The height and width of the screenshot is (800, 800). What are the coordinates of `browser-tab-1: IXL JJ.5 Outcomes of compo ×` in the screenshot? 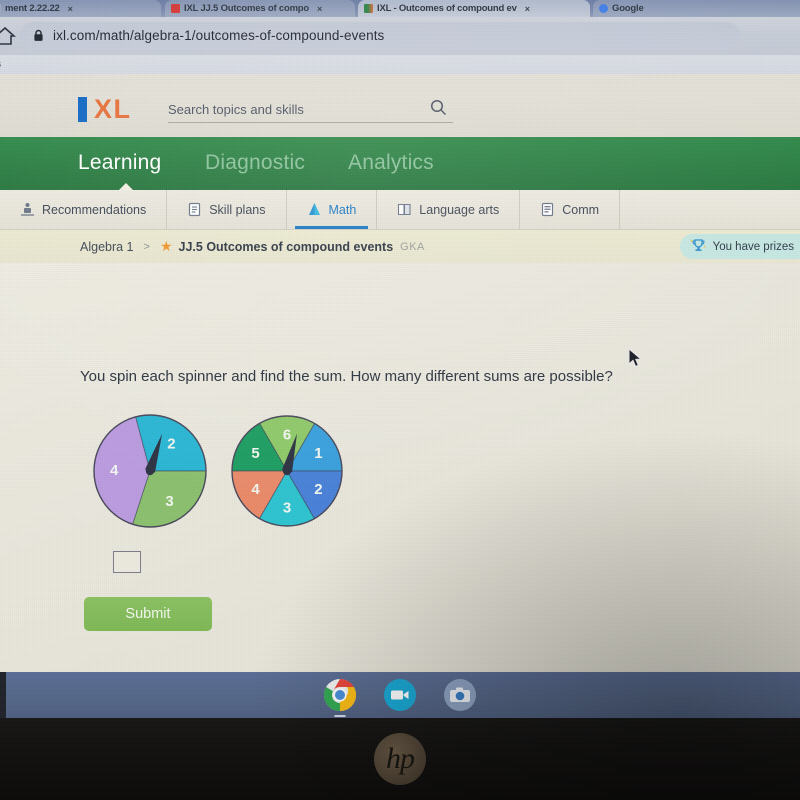 It's located at (260, 8).